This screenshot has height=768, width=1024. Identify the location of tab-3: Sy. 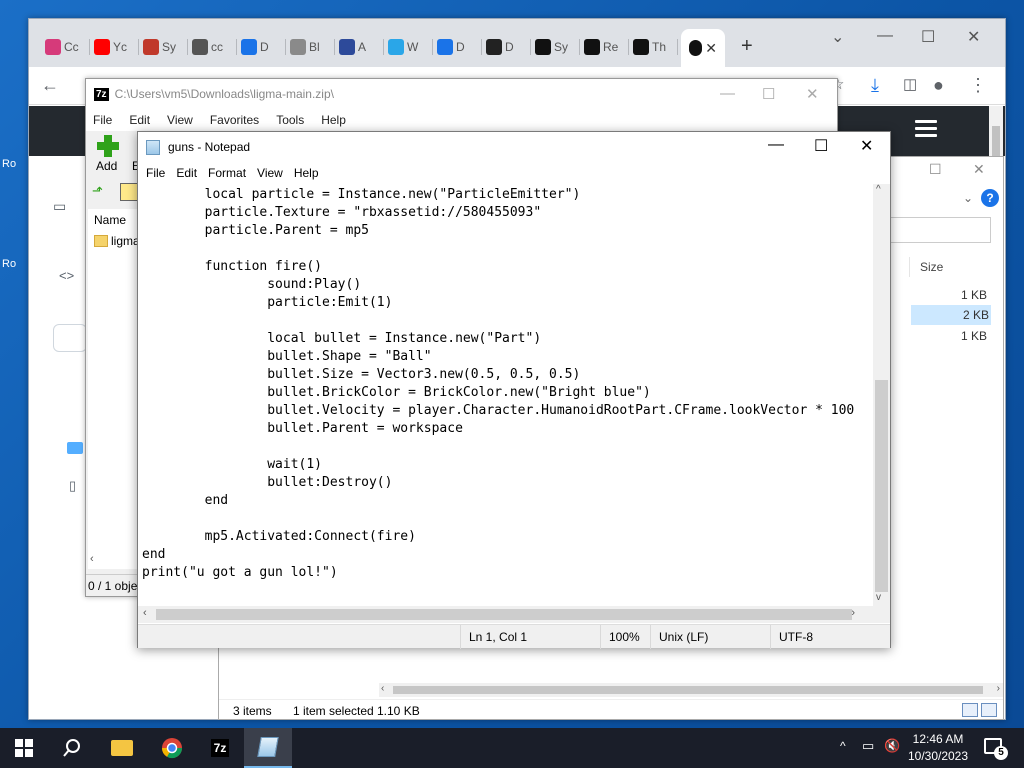
(165, 47).